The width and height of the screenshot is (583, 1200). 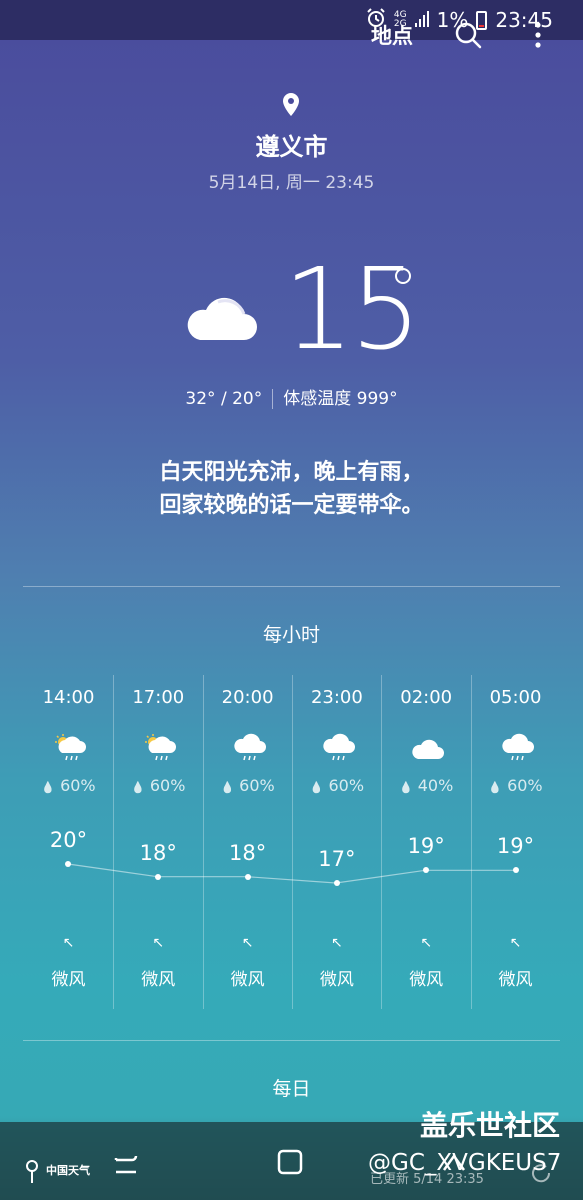 What do you see at coordinates (224, 399) in the screenshot?
I see `hi-lo-value: 32° / 20°` at bounding box center [224, 399].